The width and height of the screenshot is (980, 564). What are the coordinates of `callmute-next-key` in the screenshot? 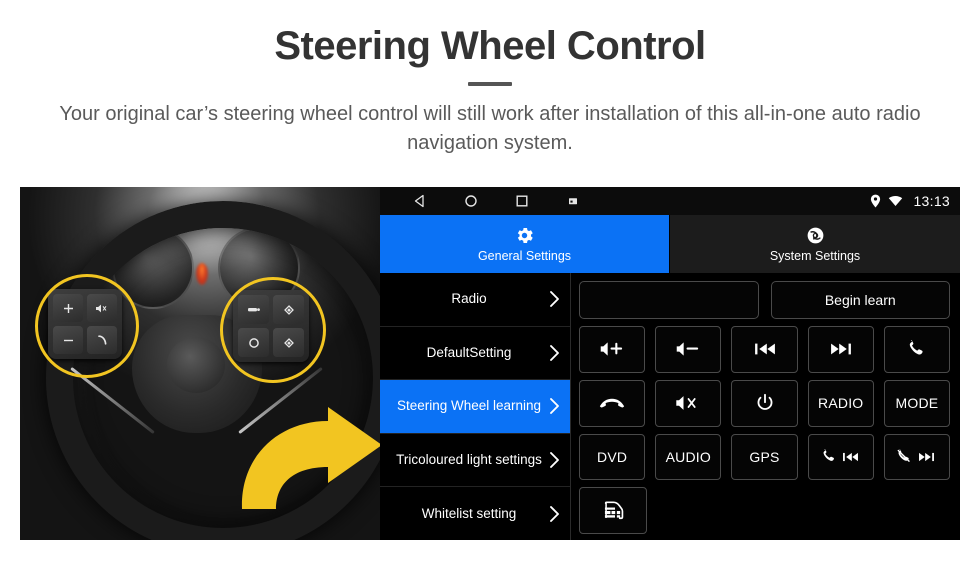 It's located at (917, 457).